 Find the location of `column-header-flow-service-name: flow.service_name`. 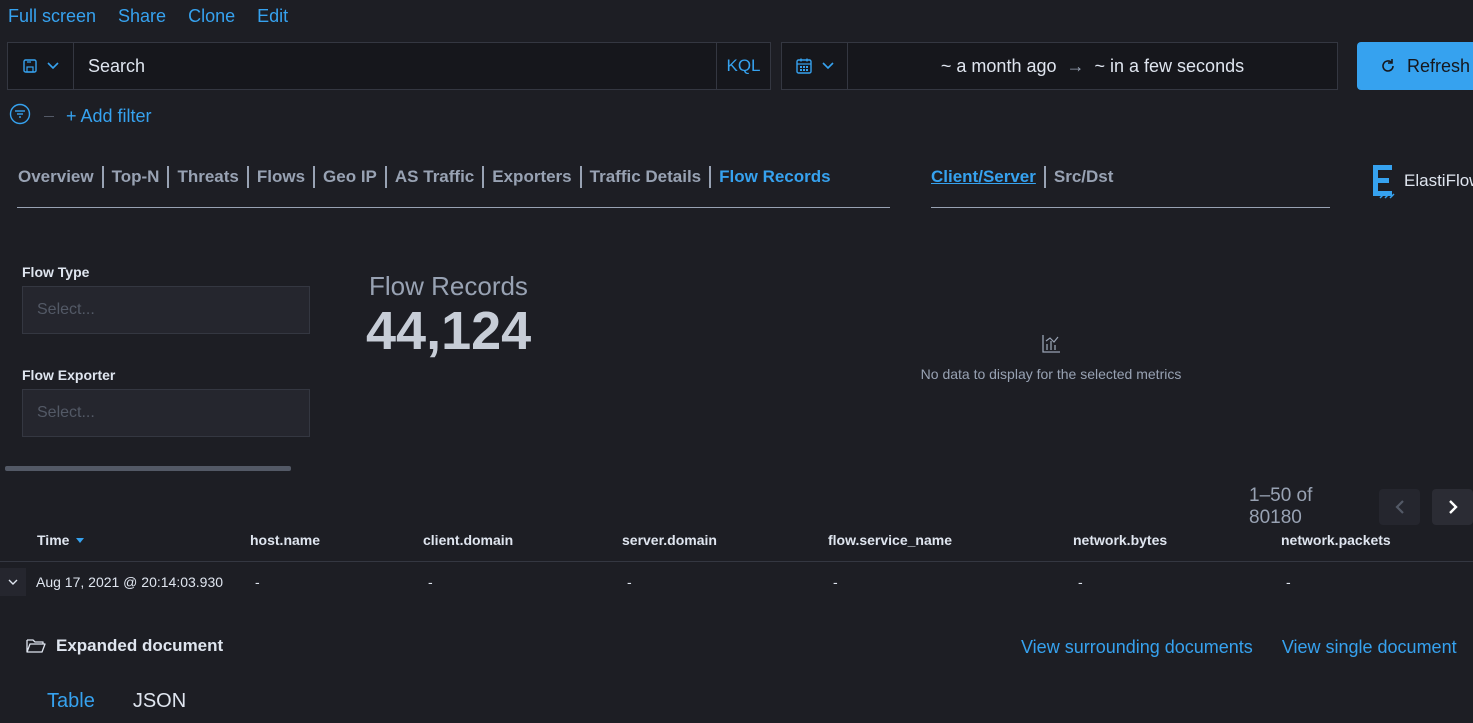

column-header-flow-service-name: flow.service_name is located at coordinates (890, 540).